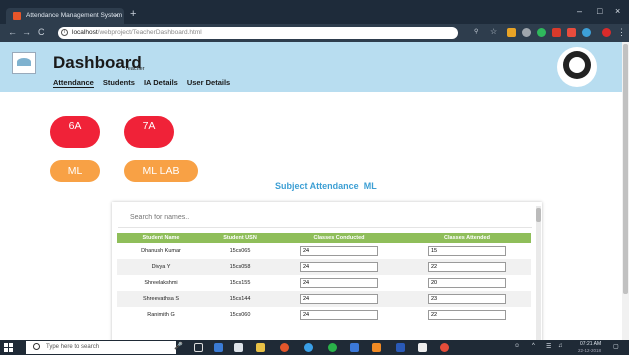 This screenshot has height=355, width=629. What do you see at coordinates (332, 347) in the screenshot?
I see `chrome-icon` at bounding box center [332, 347].